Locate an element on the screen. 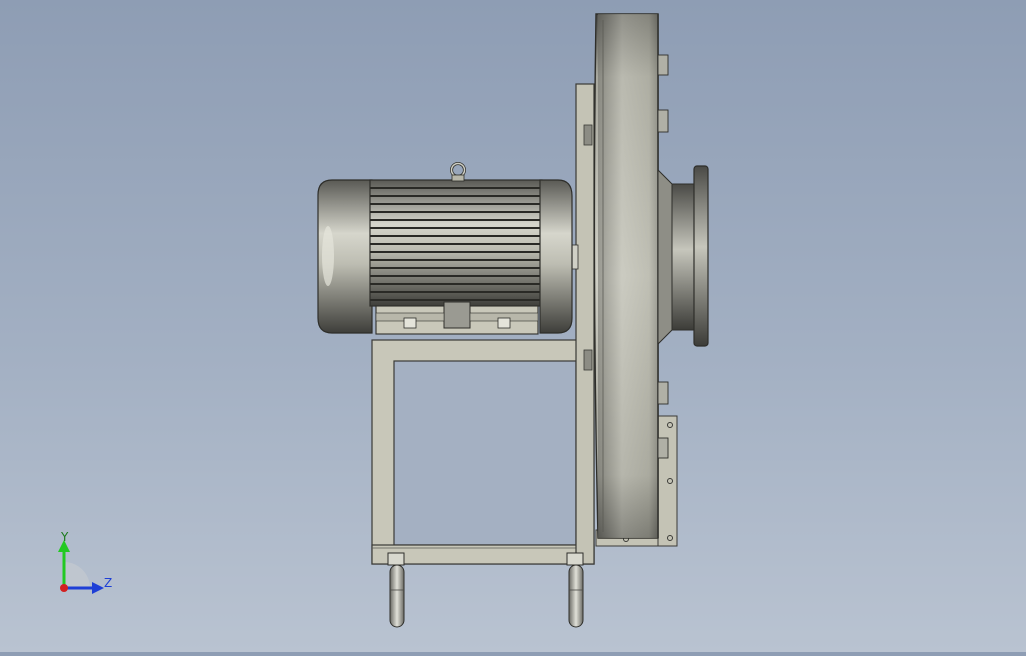 The image size is (1026, 656). mounting-bolt-left is located at coordinates (396, 590).